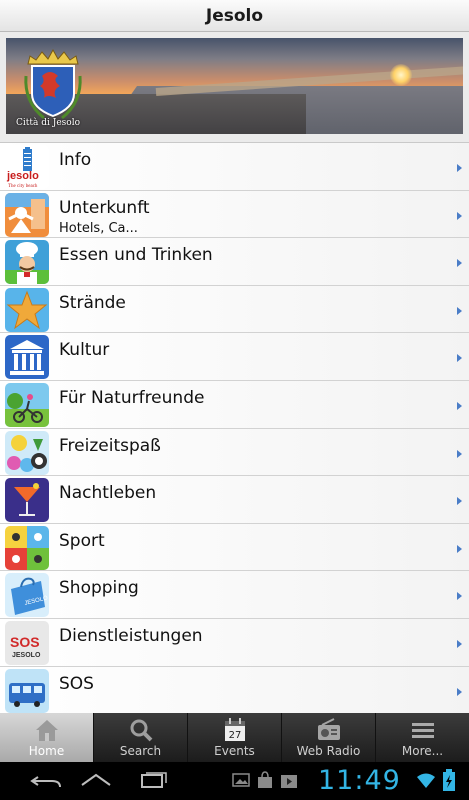 The width and height of the screenshot is (469, 800). What do you see at coordinates (422, 730) in the screenshot?
I see `more-icon` at bounding box center [422, 730].